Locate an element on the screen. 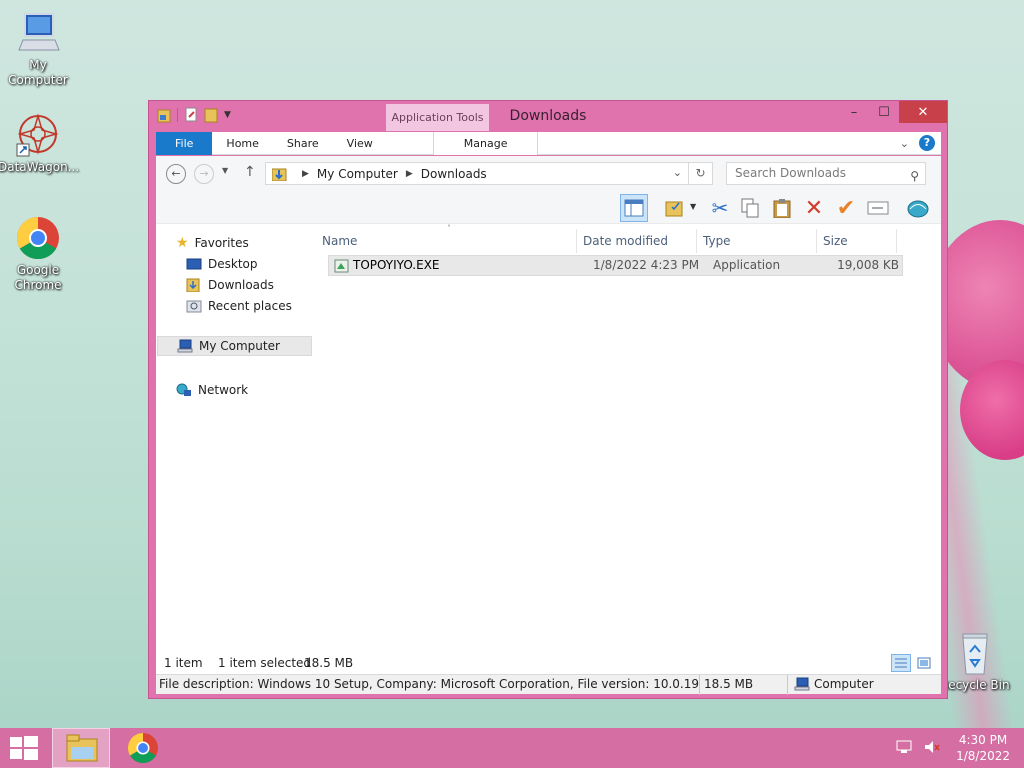 This screenshot has height=768, width=1024. tab-manage: Manage is located at coordinates (485, 143).